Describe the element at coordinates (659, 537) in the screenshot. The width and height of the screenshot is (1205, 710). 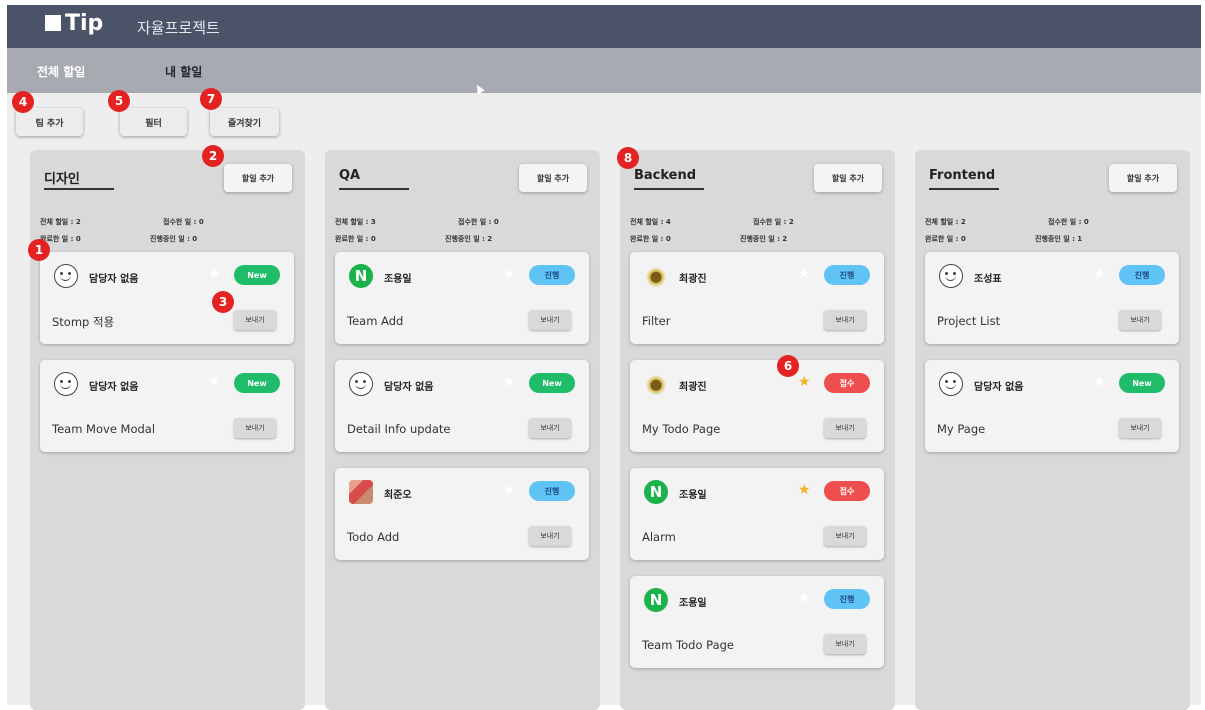
I see `todo-title: Alarm` at that location.